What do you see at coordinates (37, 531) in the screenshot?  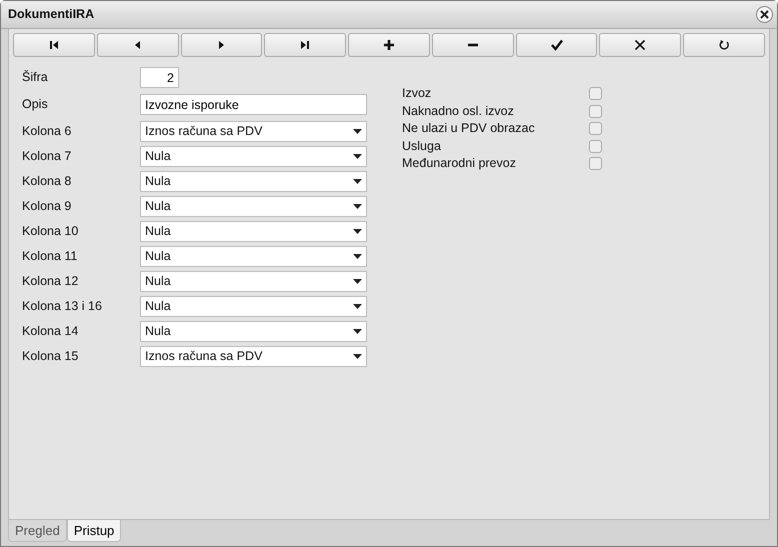 I see `tab: Pregled` at bounding box center [37, 531].